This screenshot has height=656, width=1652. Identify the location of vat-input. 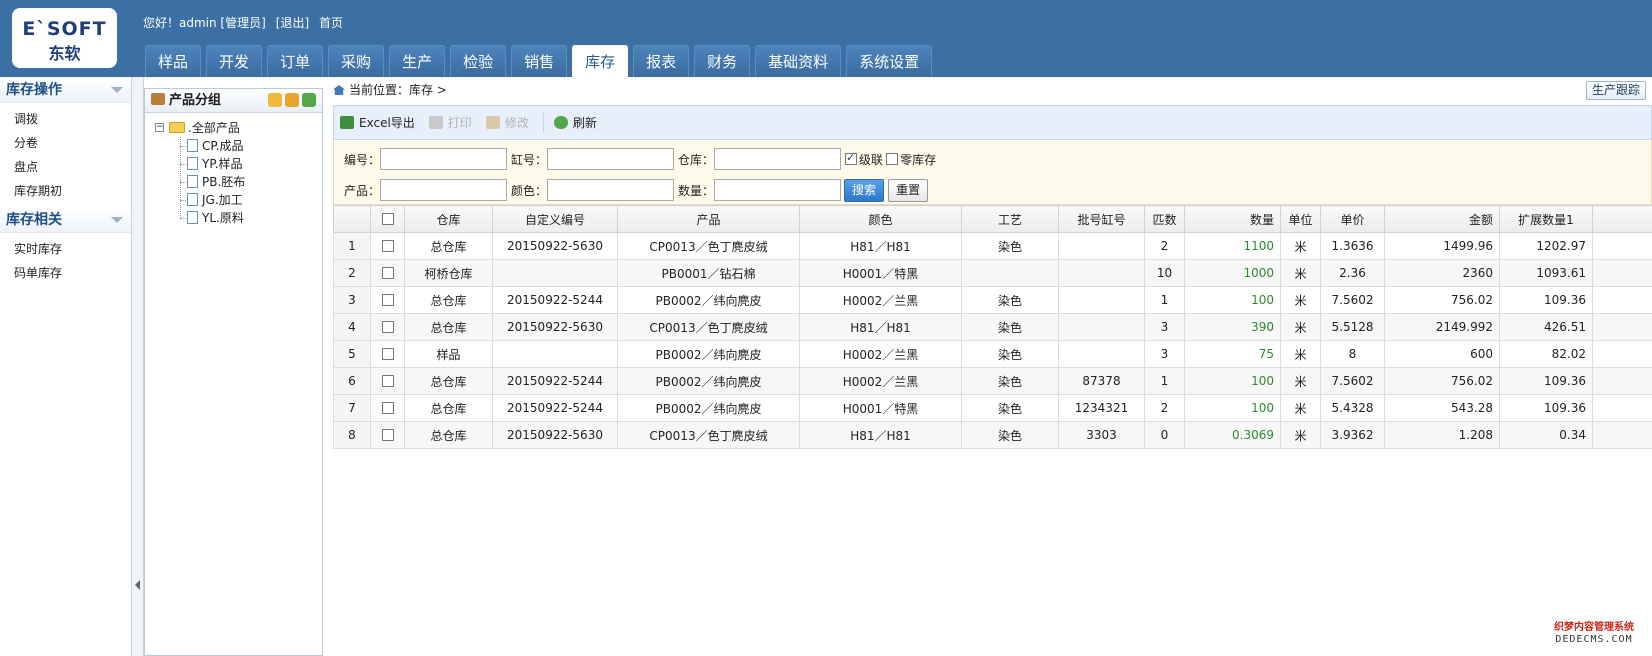
(611, 159).